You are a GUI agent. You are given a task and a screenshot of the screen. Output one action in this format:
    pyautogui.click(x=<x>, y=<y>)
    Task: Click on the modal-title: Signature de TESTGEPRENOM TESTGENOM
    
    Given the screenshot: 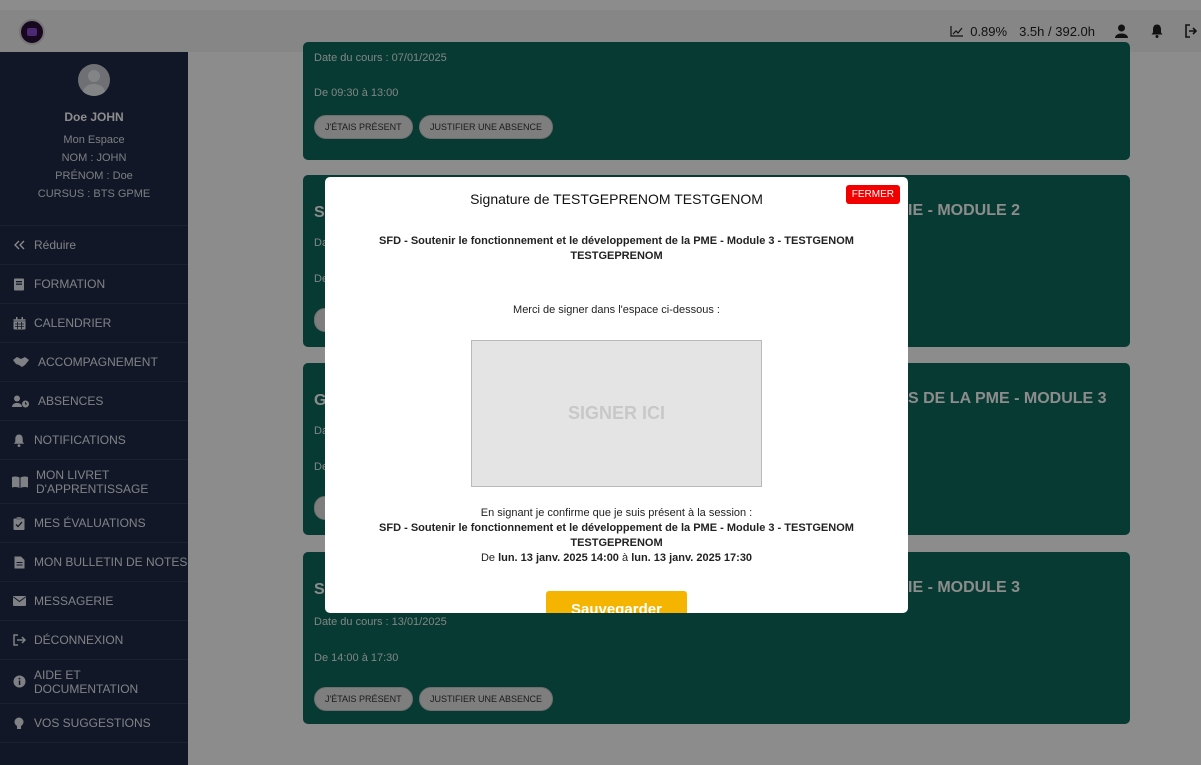 What is the action you would take?
    pyautogui.click(x=616, y=199)
    